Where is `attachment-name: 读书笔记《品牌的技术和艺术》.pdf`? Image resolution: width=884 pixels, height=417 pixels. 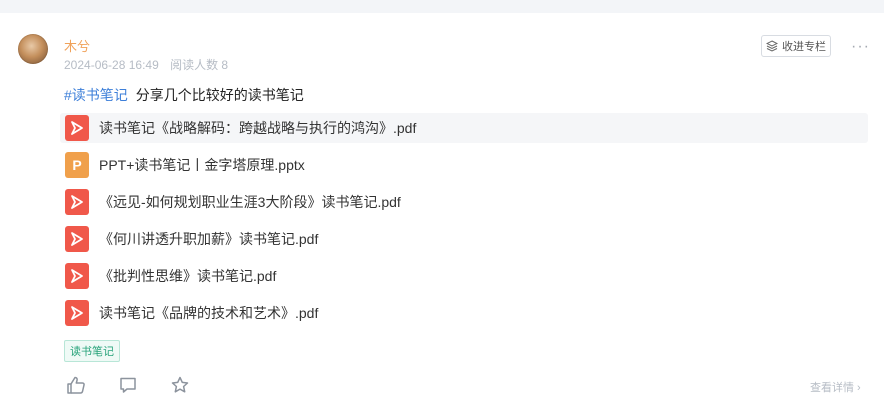 attachment-name: 读书笔记《品牌的技术和艺术》.pdf is located at coordinates (209, 313).